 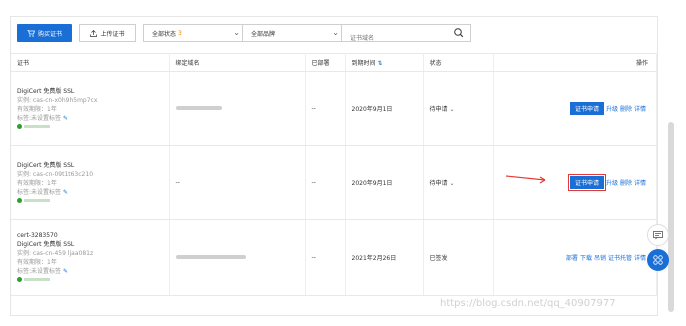 I want to click on col-header-domain: 绑定域名, so click(x=237, y=62).